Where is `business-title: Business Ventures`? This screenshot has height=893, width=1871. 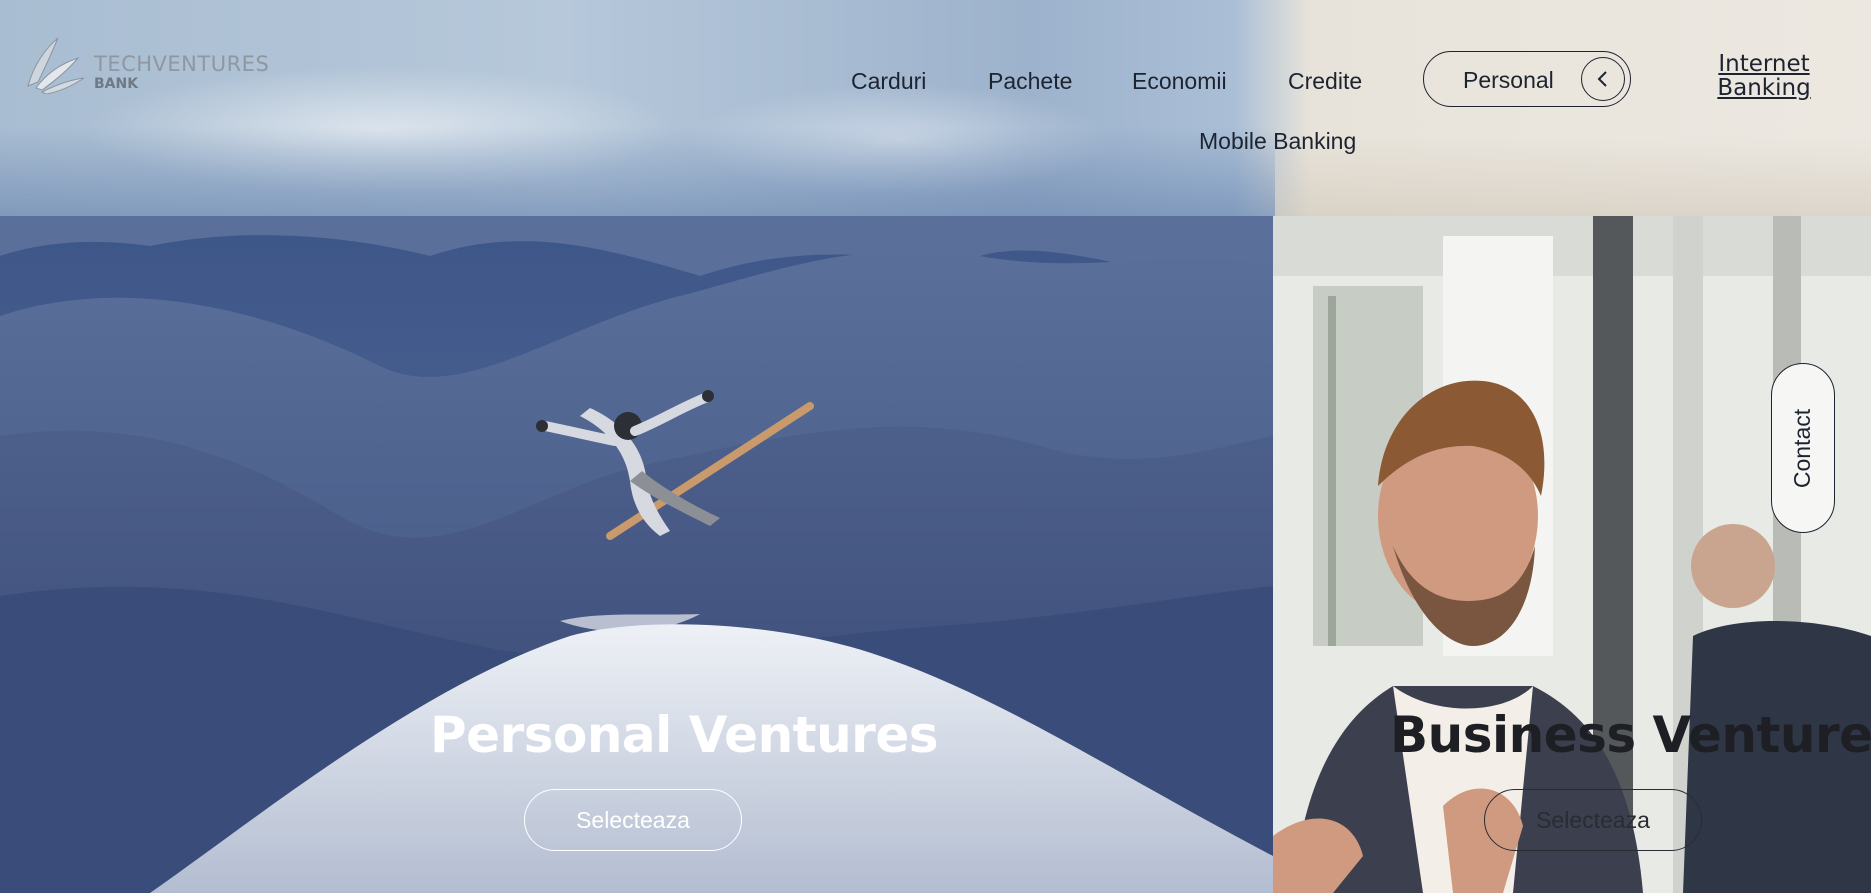 business-title: Business Ventures is located at coordinates (1630, 735).